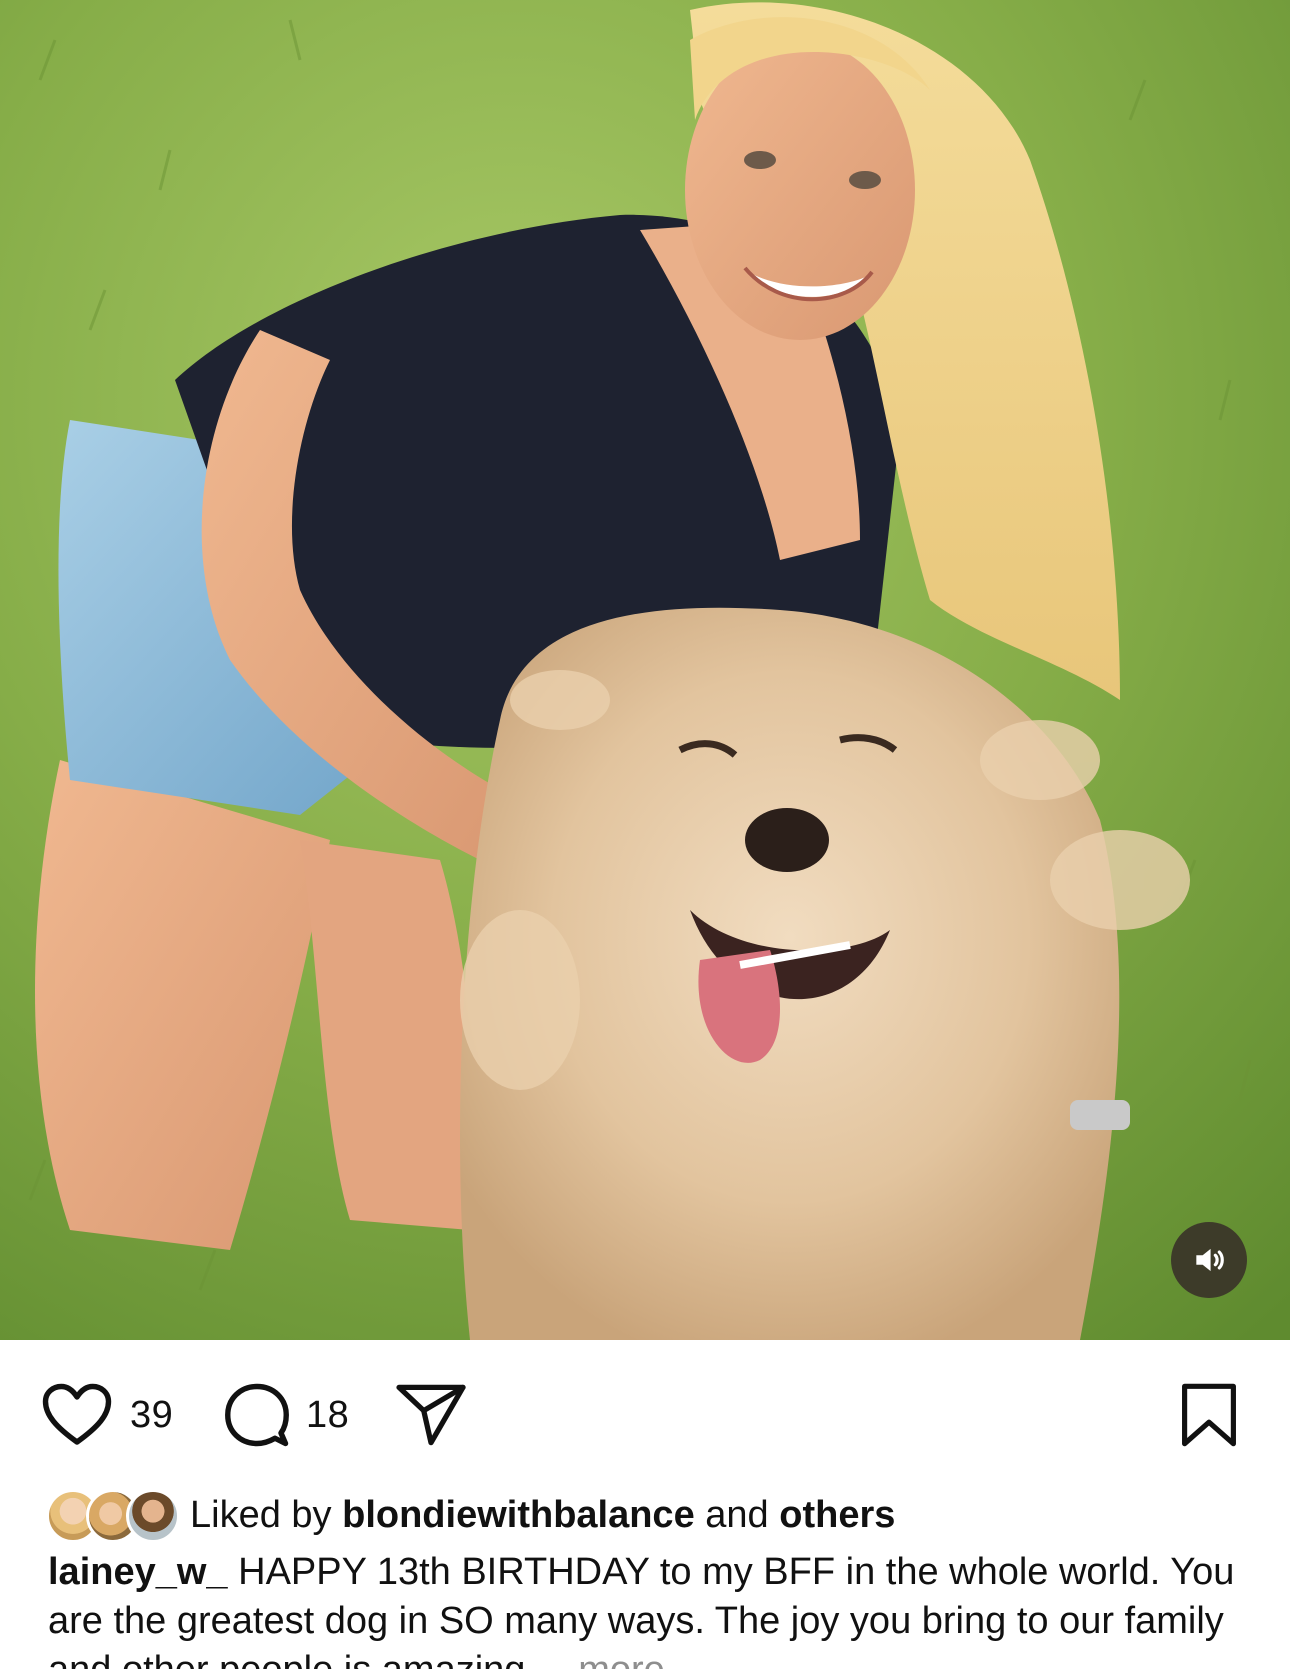 This screenshot has width=1290, height=1669. I want to click on liked-by-prefix: Liked by, so click(261, 1514).